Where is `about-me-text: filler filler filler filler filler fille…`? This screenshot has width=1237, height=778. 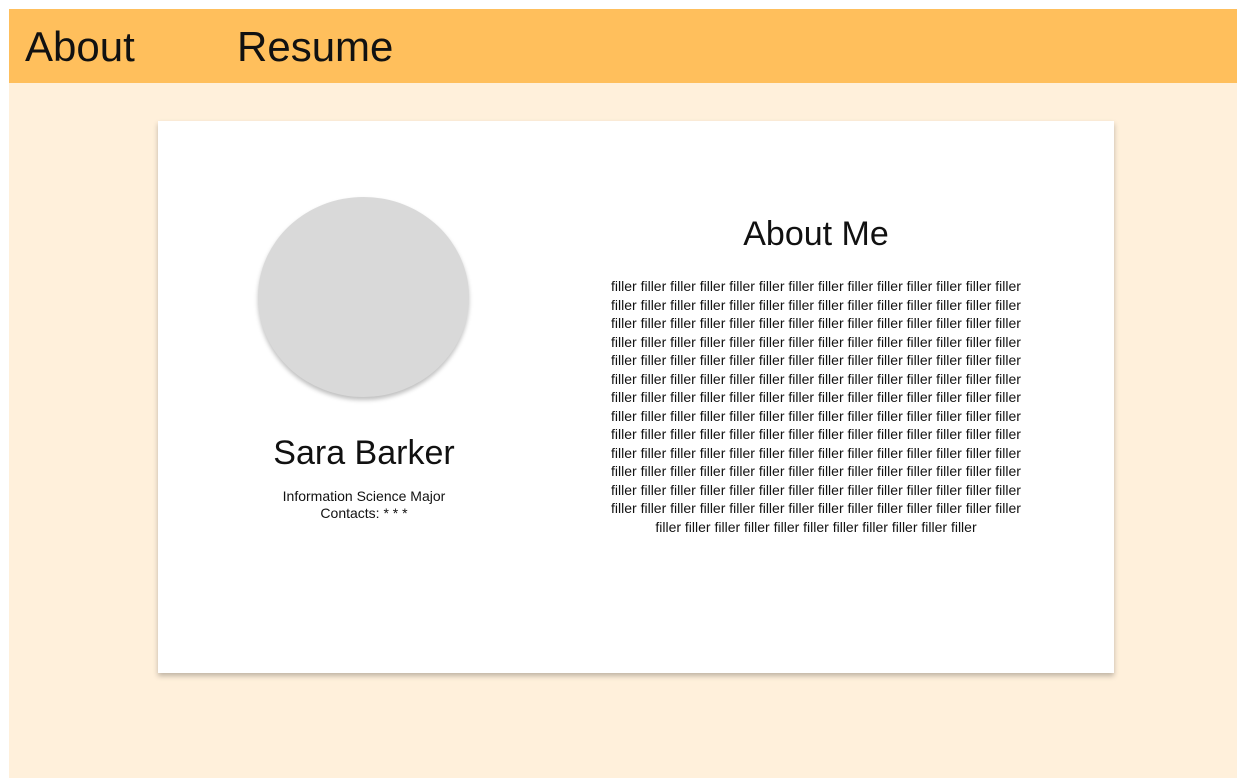
about-me-text: filler filler filler filler filler fille… is located at coordinates (816, 406).